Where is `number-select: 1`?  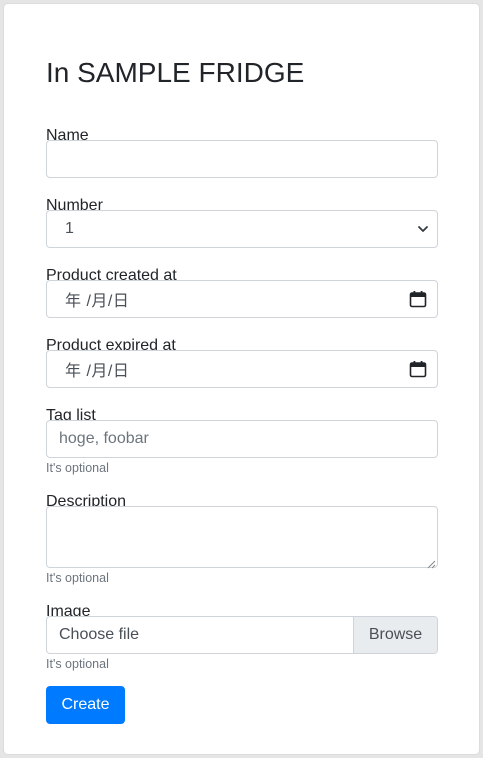
number-select: 1 is located at coordinates (242, 229).